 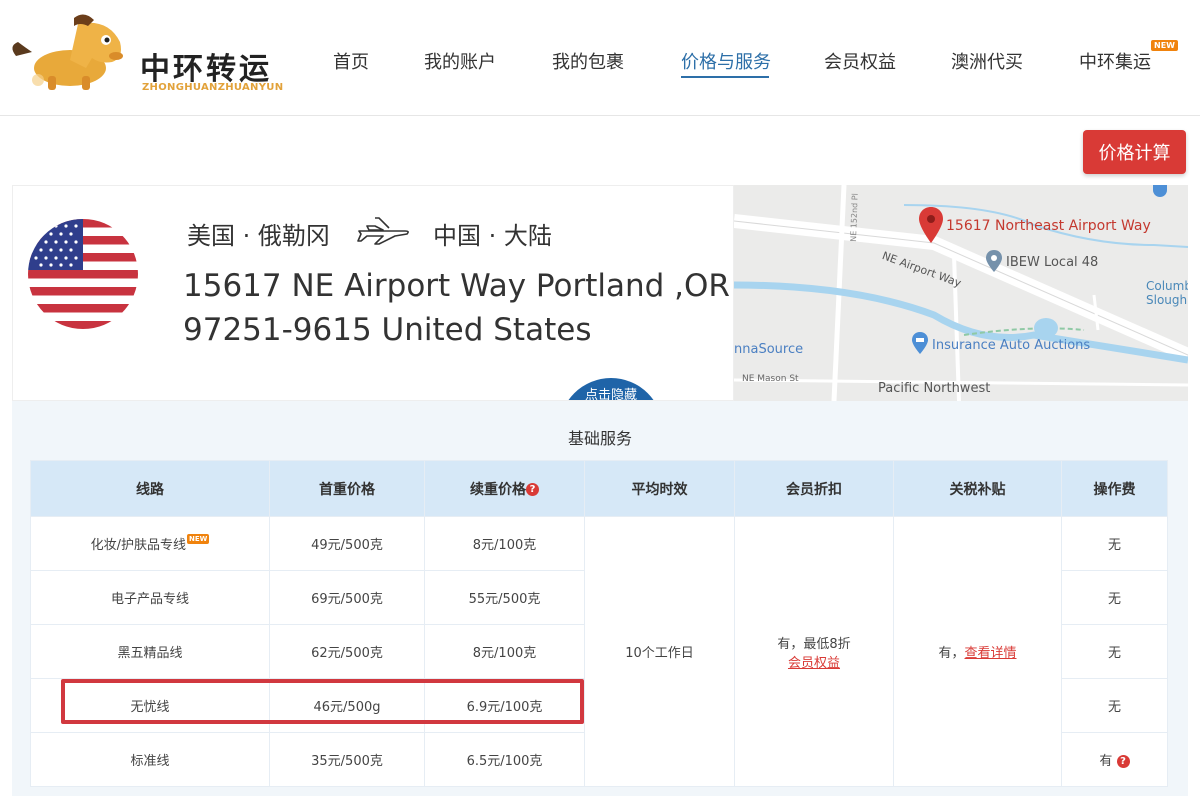 What do you see at coordinates (347, 488) in the screenshot?
I see `col-first-weight: 首重价格` at bounding box center [347, 488].